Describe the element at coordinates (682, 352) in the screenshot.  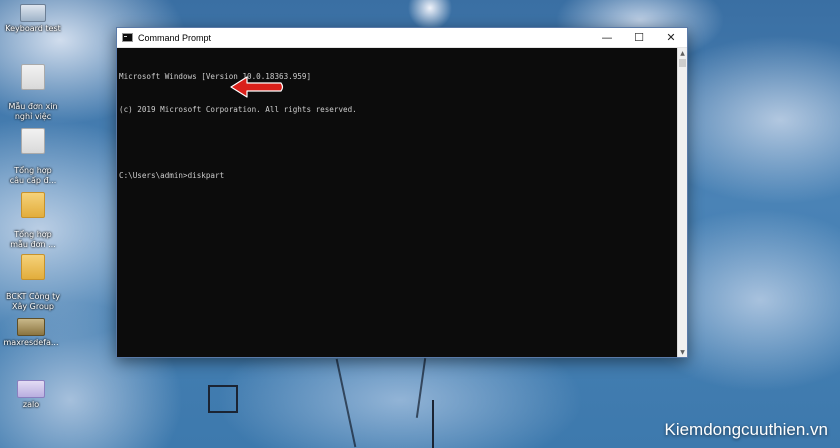
I see `scroll-down-arrow-icon: ▼` at that location.